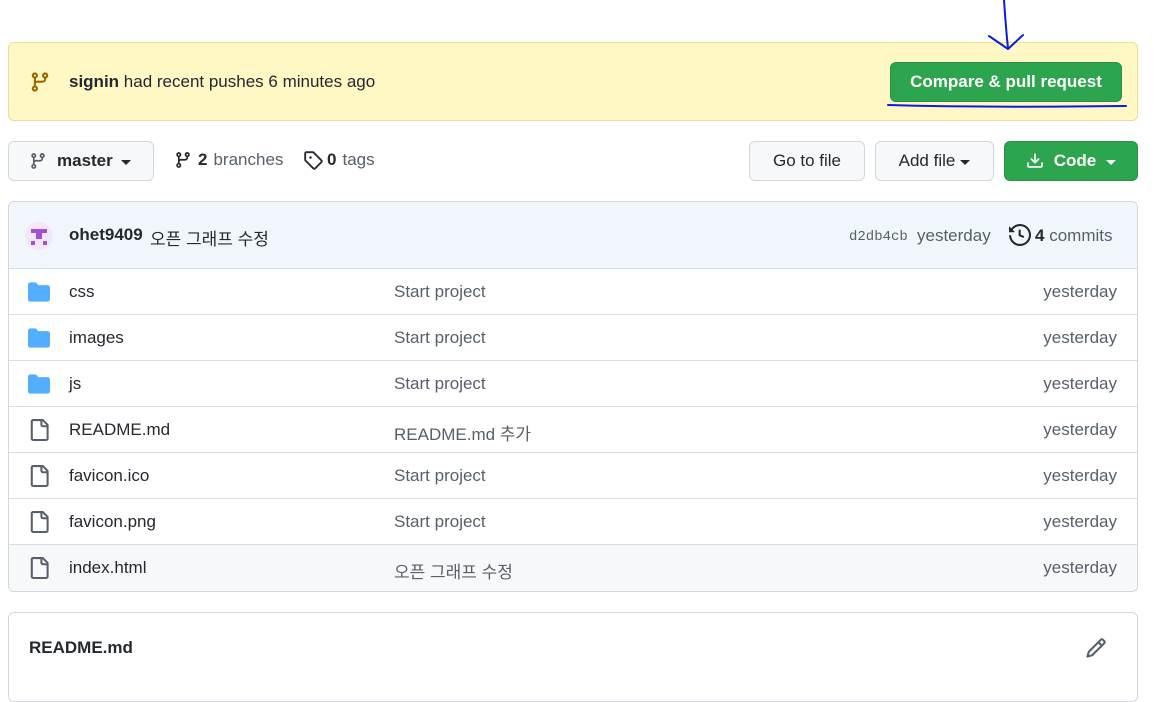  I want to click on tags-link: 0 tags, so click(339, 160).